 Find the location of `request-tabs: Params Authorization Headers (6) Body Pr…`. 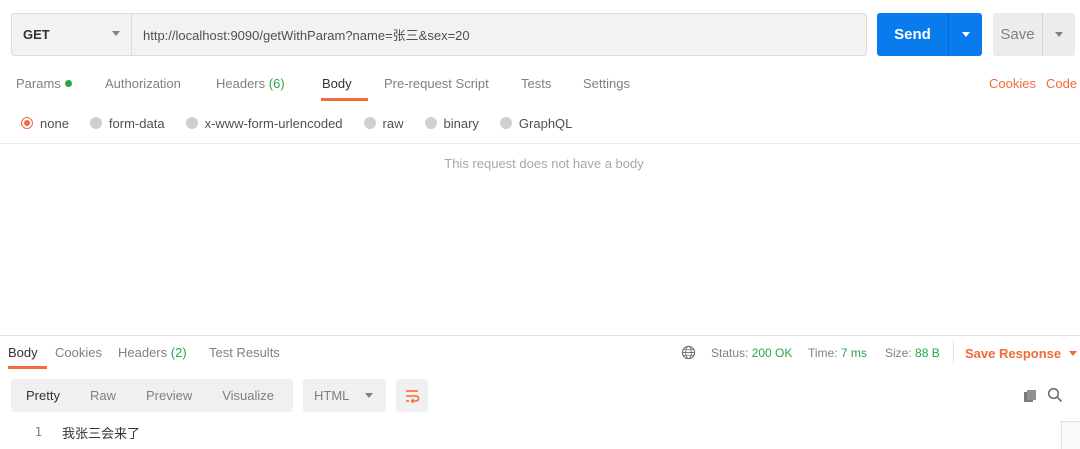

request-tabs: Params Authorization Headers (6) Body Pr… is located at coordinates (540, 86).